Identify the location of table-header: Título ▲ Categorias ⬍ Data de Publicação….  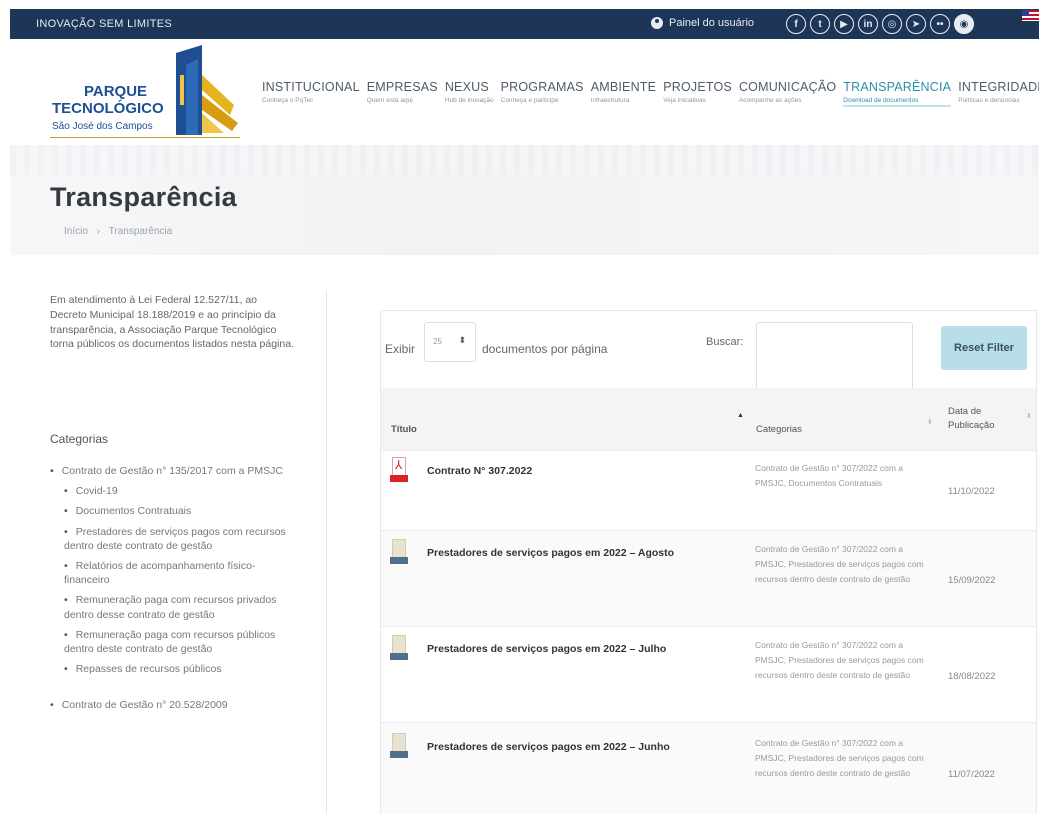
(708, 419).